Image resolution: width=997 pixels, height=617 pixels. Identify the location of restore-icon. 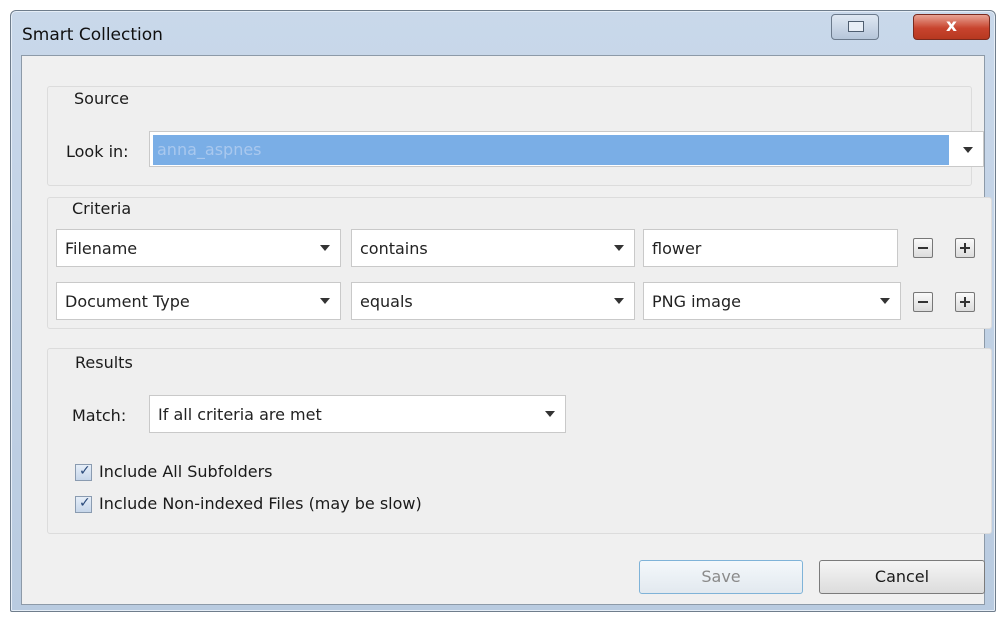
(856, 26).